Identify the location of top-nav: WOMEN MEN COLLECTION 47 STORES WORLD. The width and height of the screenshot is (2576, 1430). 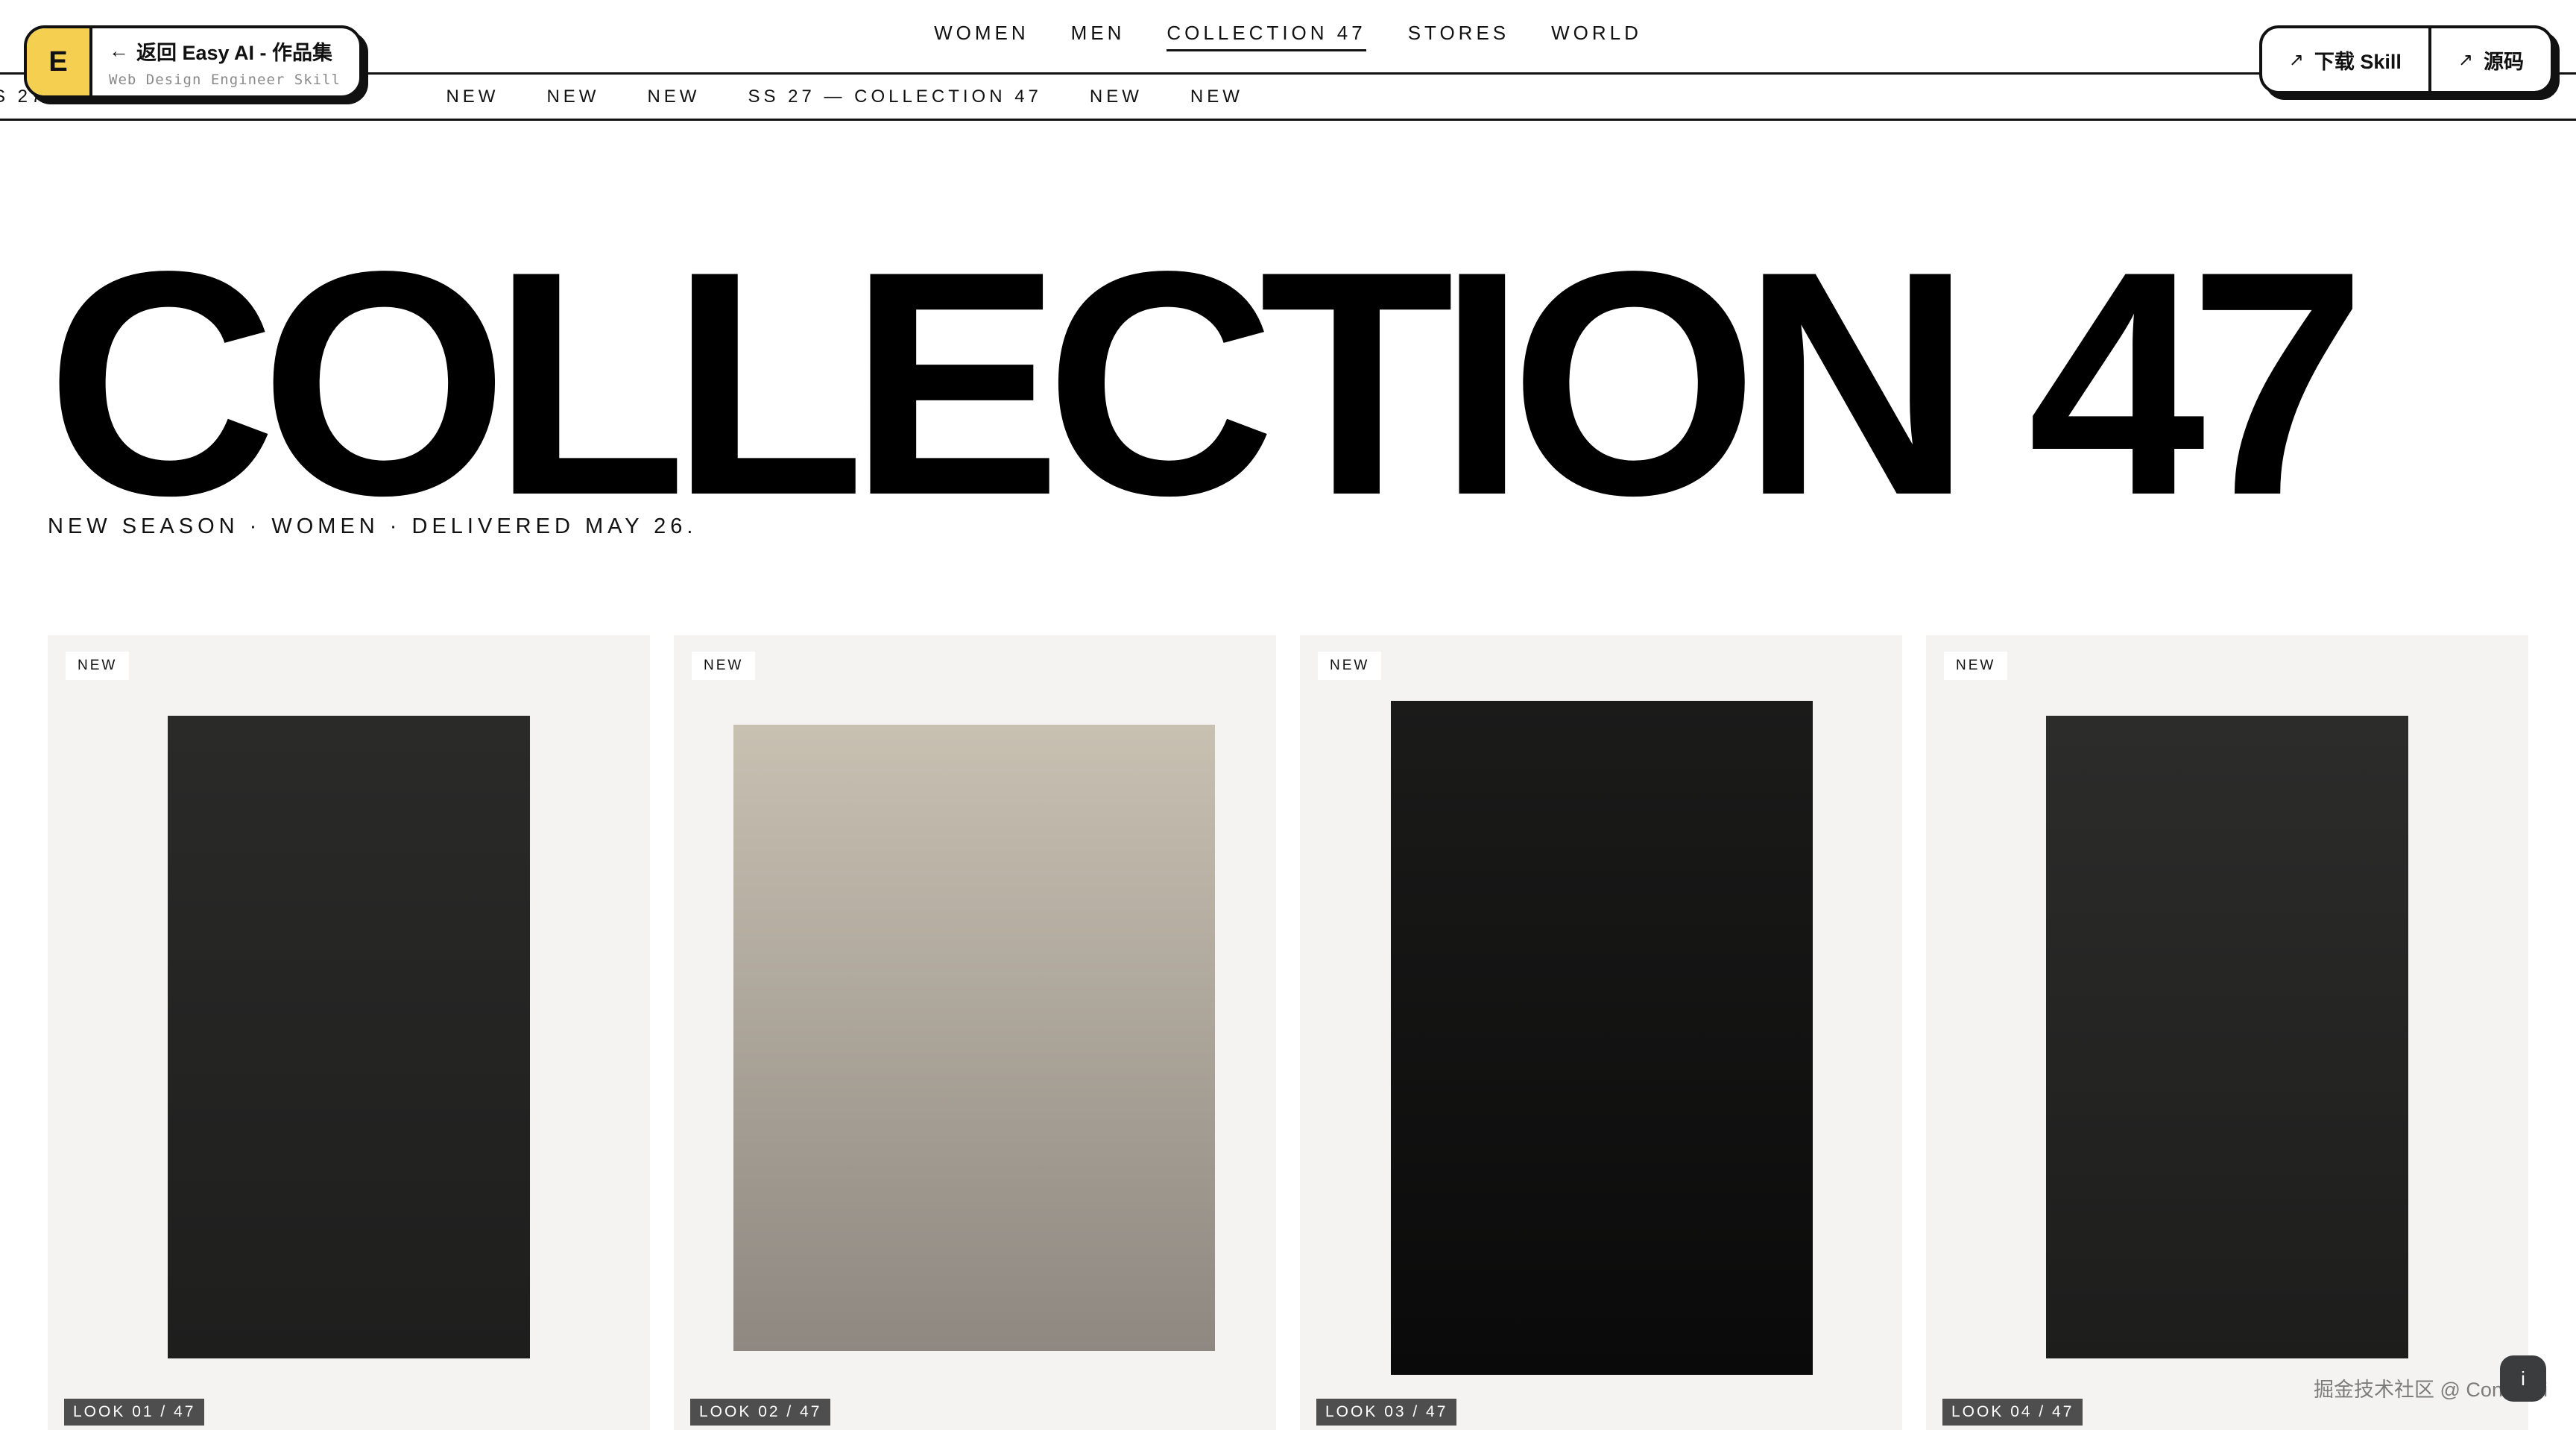
(1288, 37).